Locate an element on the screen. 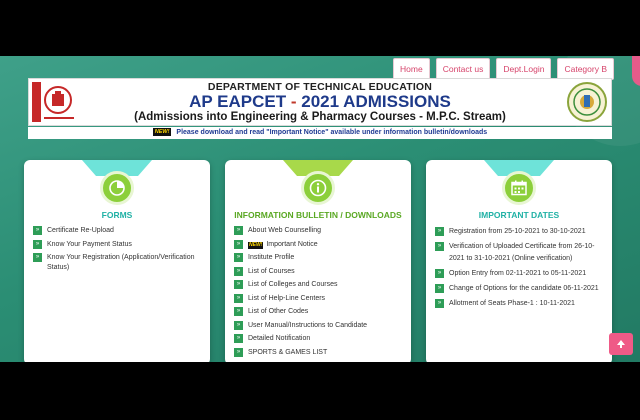 The height and width of the screenshot is (420, 640). list-item: » List of Other Codes is located at coordinates (318, 312).